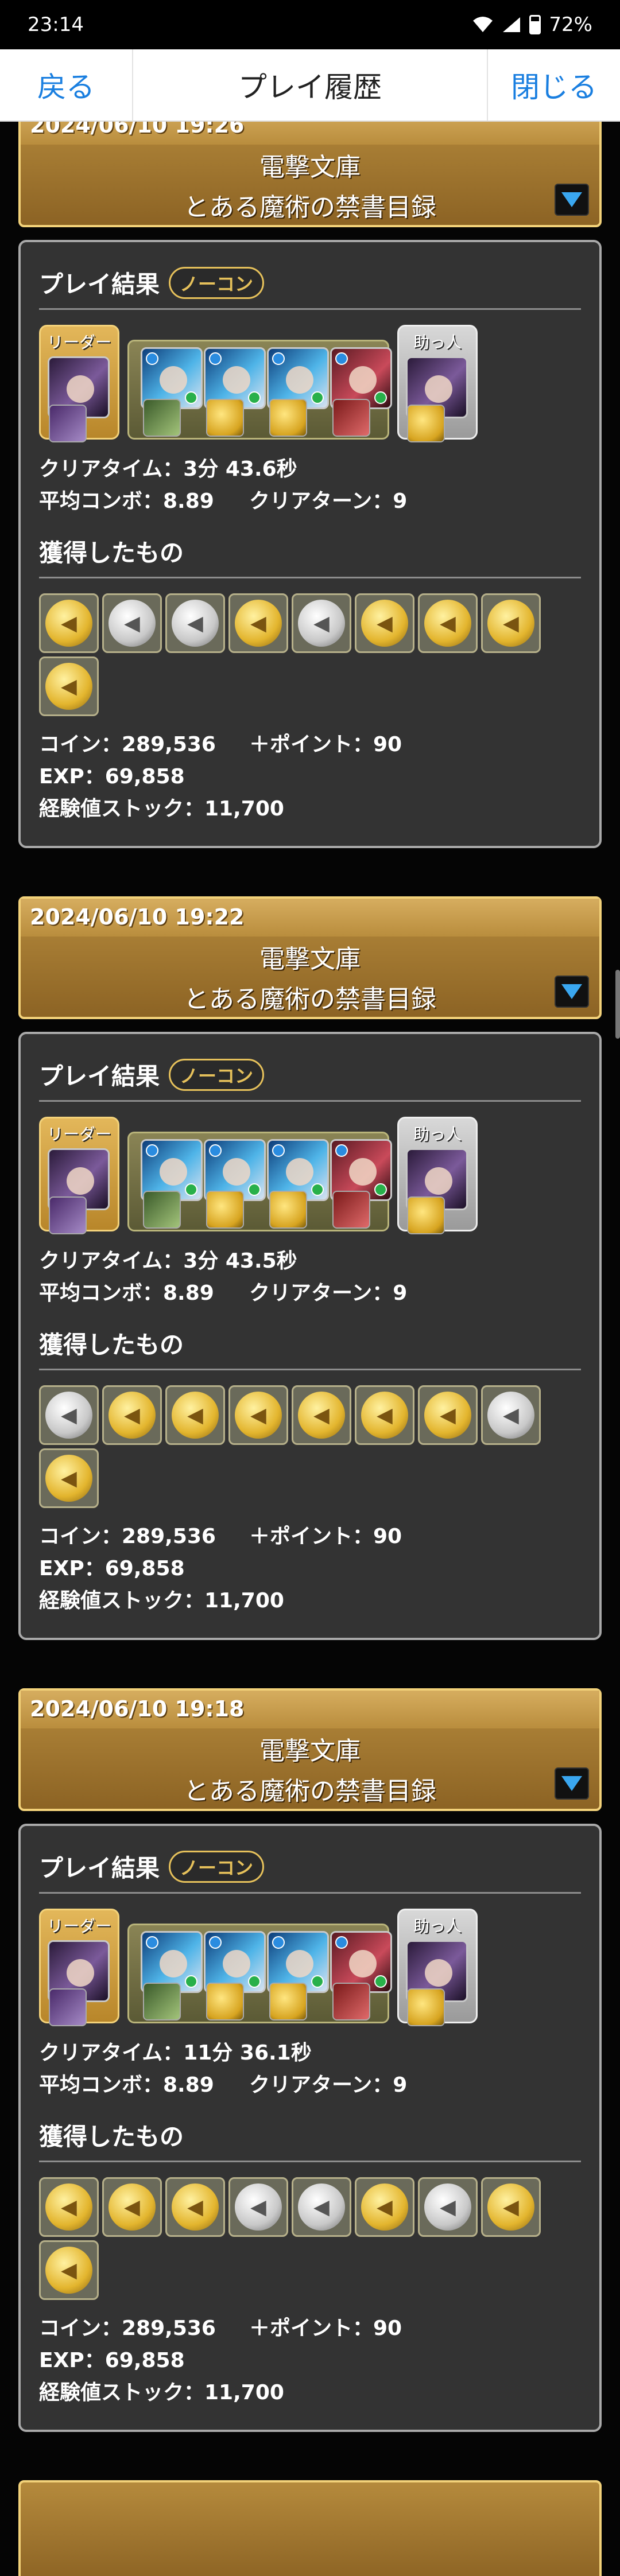 Image resolution: width=620 pixels, height=2576 pixels. Describe the element at coordinates (483, 24) in the screenshot. I see `wifi-icon` at that location.